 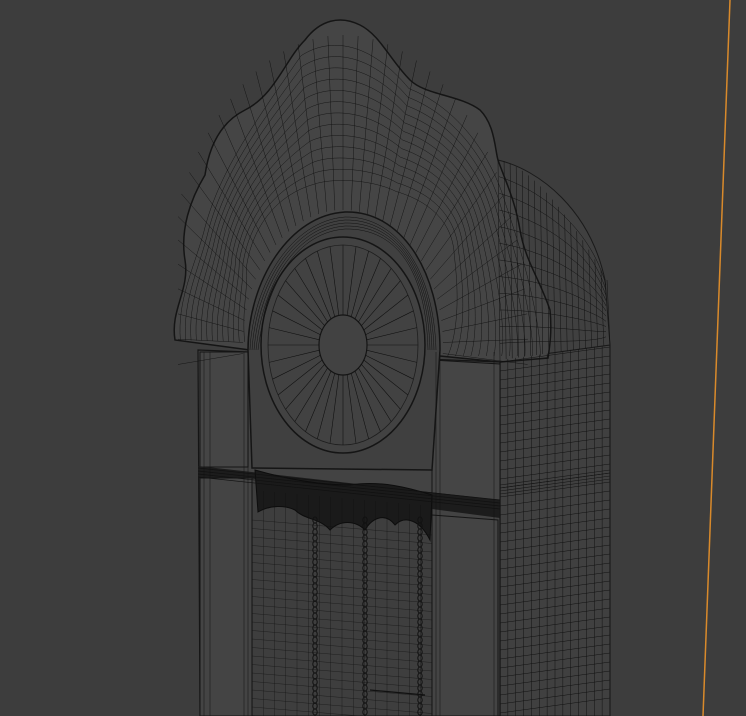 What do you see at coordinates (716, 358) in the screenshot?
I see `axis-line` at bounding box center [716, 358].